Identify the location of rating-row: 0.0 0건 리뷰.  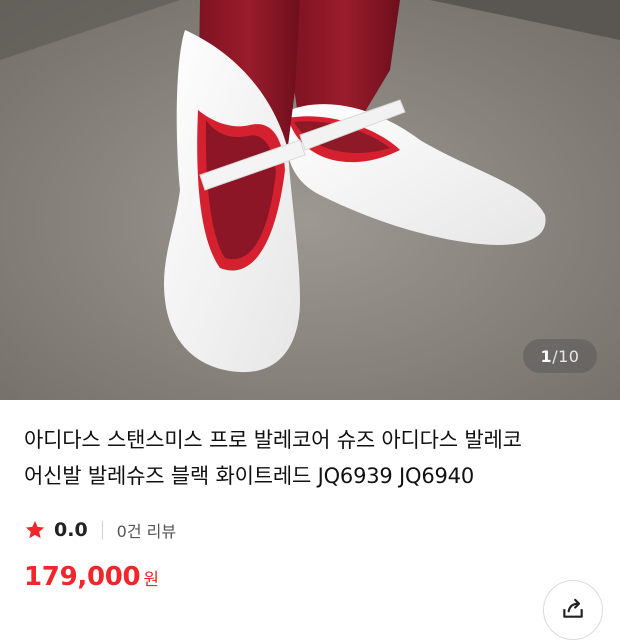
(100, 530).